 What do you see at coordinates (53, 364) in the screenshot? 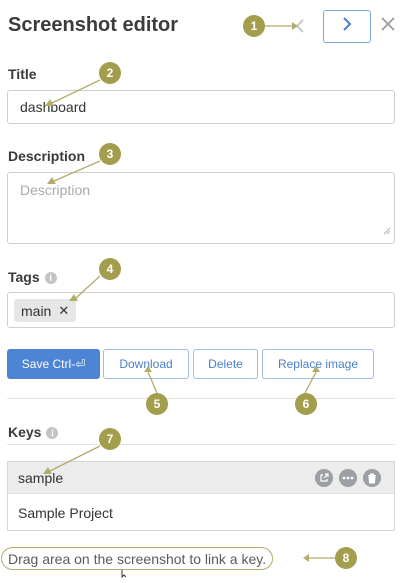
I see `save-button: Save Ctrl-⏎` at bounding box center [53, 364].